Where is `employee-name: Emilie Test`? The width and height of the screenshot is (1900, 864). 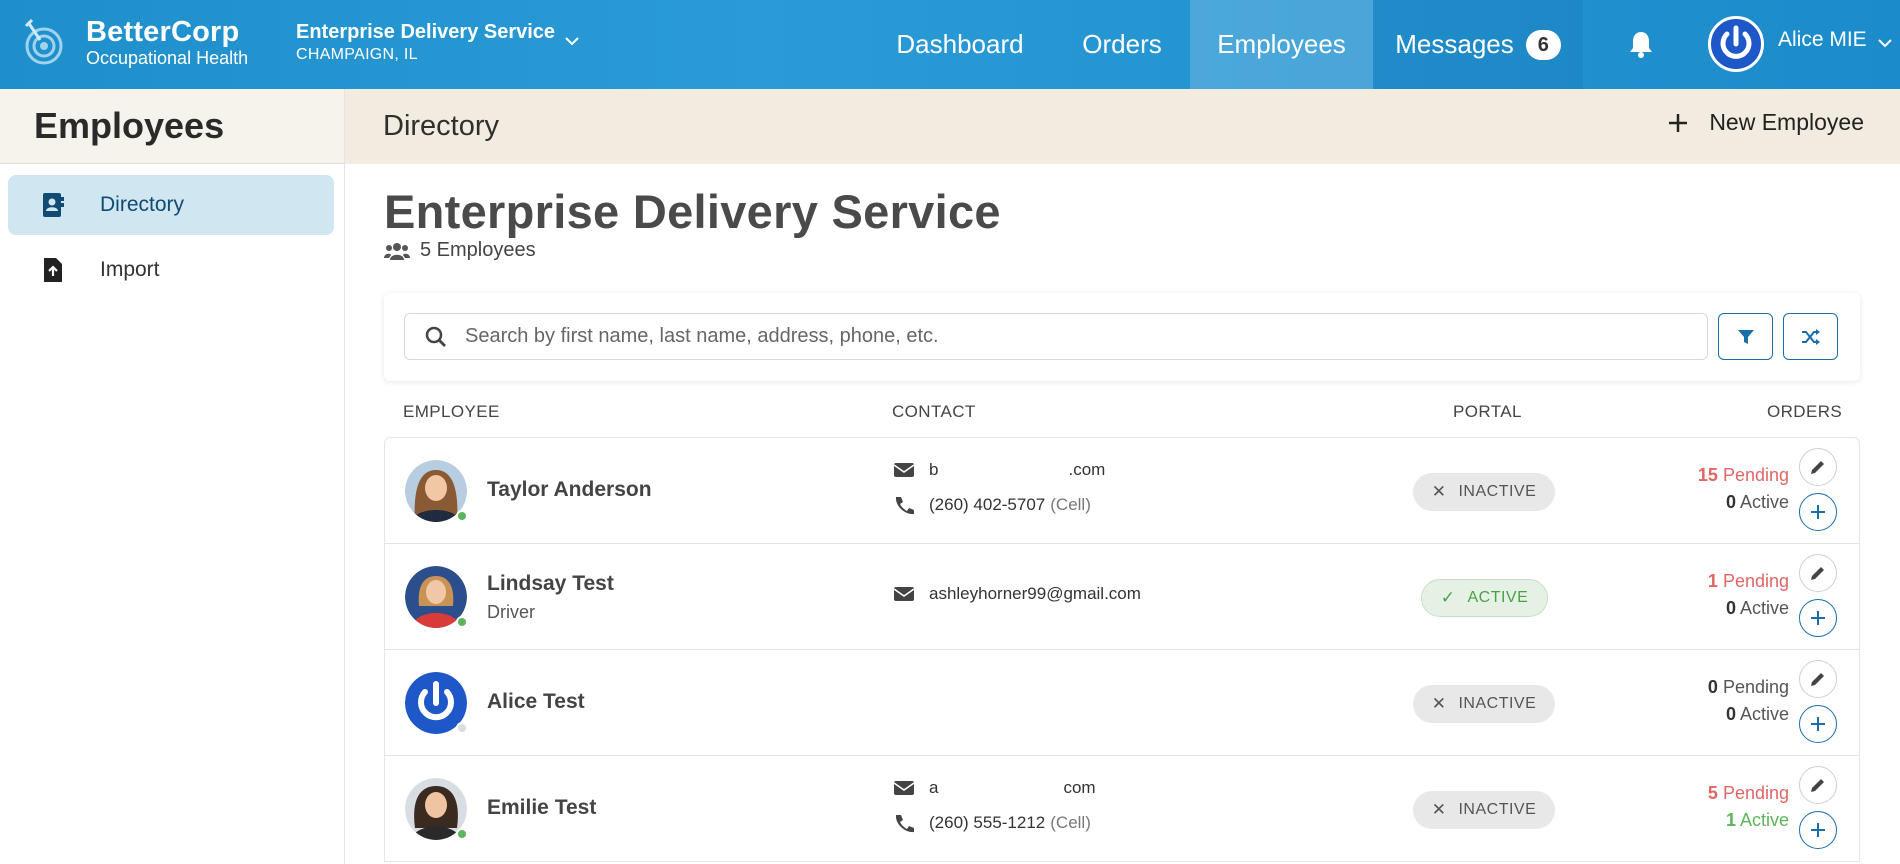 employee-name: Emilie Test is located at coordinates (541, 808).